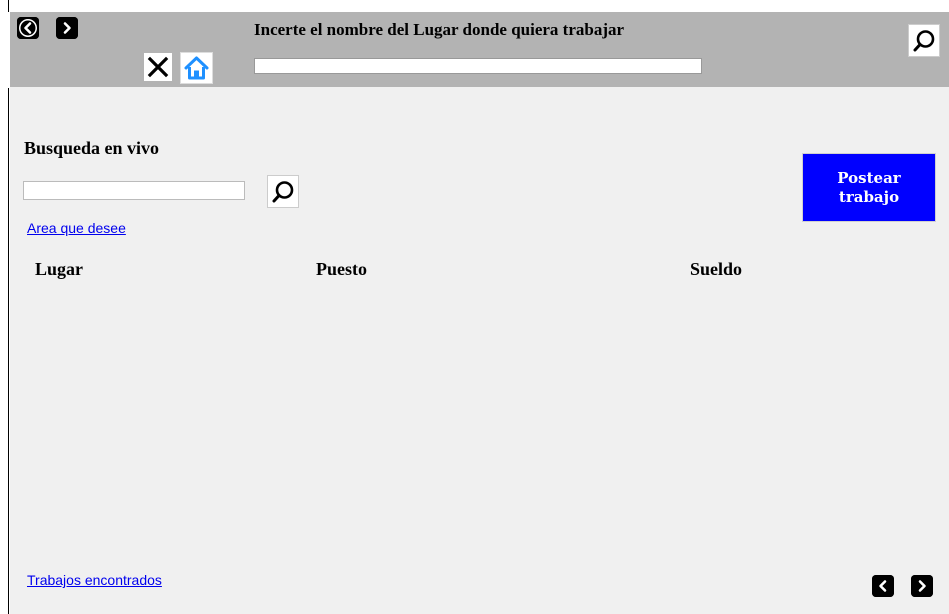 The image size is (949, 614). What do you see at coordinates (8, 6) in the screenshot?
I see `left-divider-top` at bounding box center [8, 6].